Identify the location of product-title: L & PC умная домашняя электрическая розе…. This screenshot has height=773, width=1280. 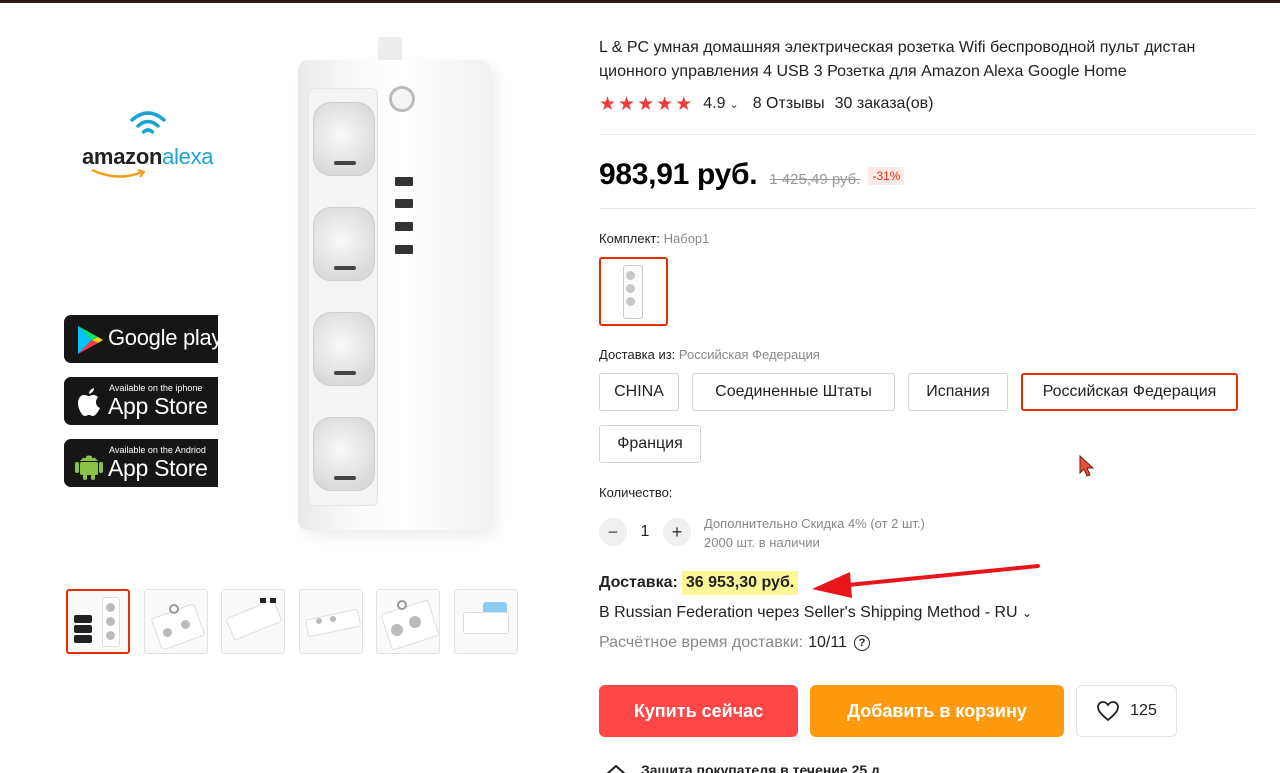
(897, 59).